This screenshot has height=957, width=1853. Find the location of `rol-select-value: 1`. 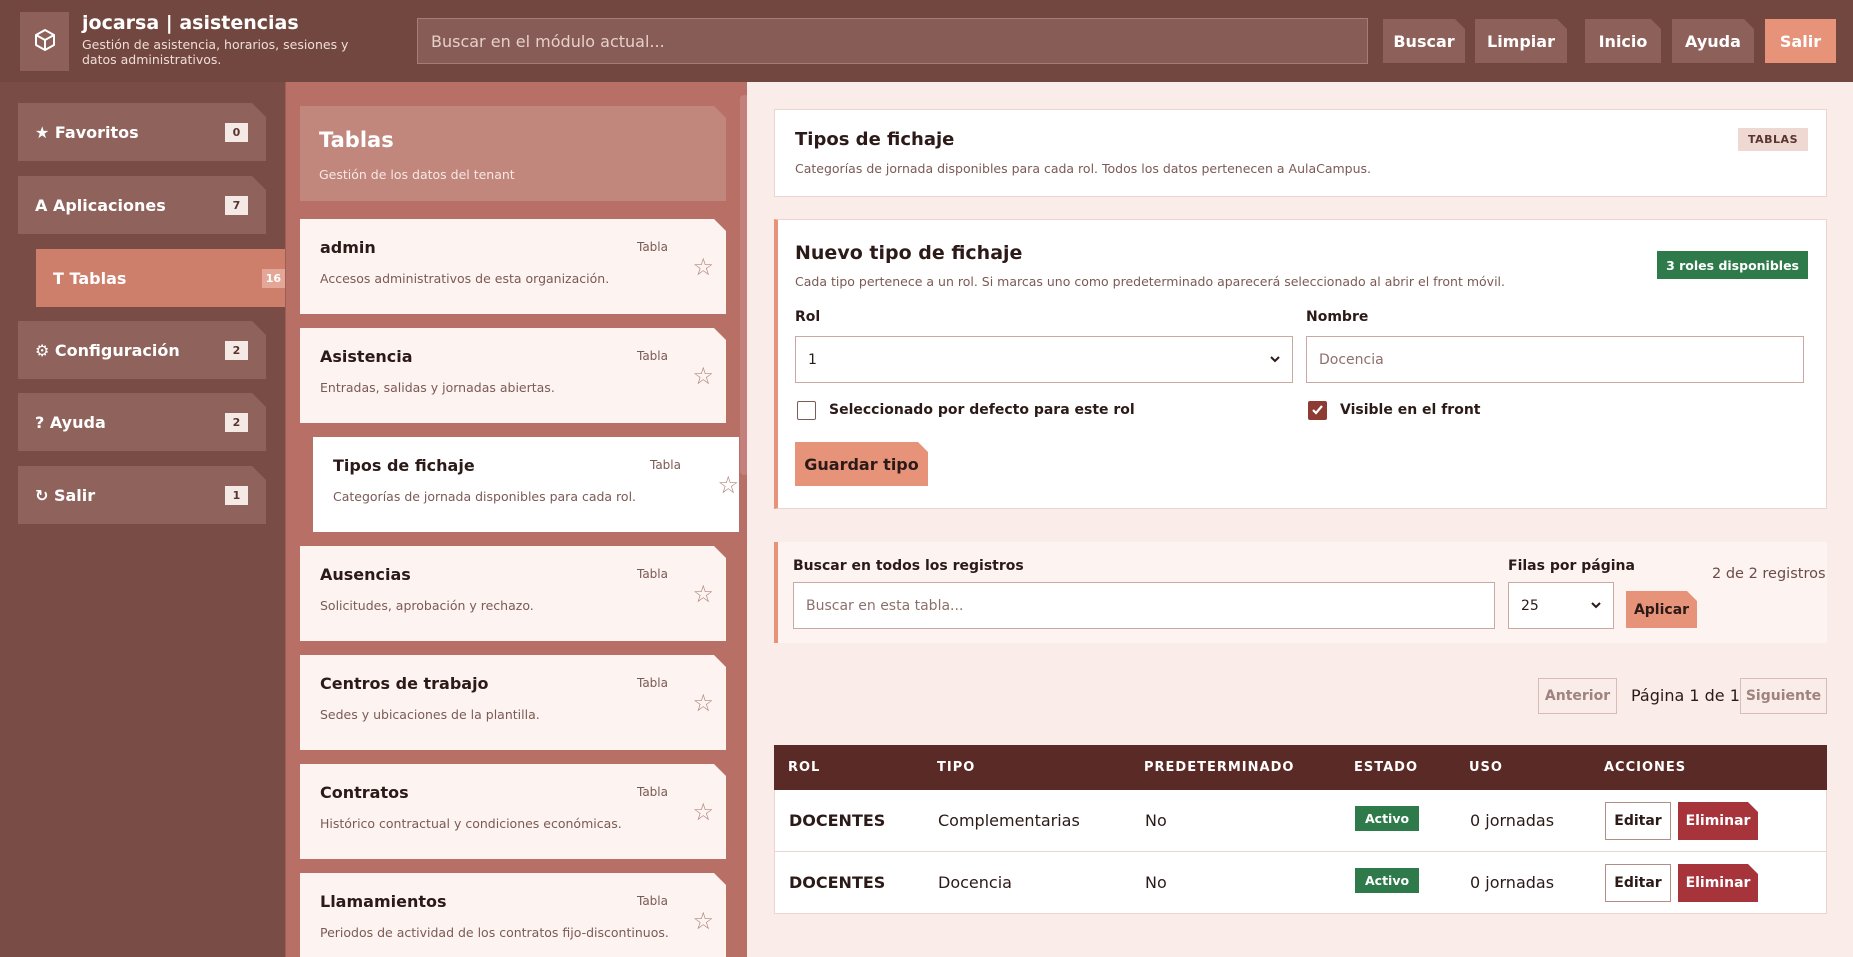

rol-select-value: 1 is located at coordinates (812, 359).